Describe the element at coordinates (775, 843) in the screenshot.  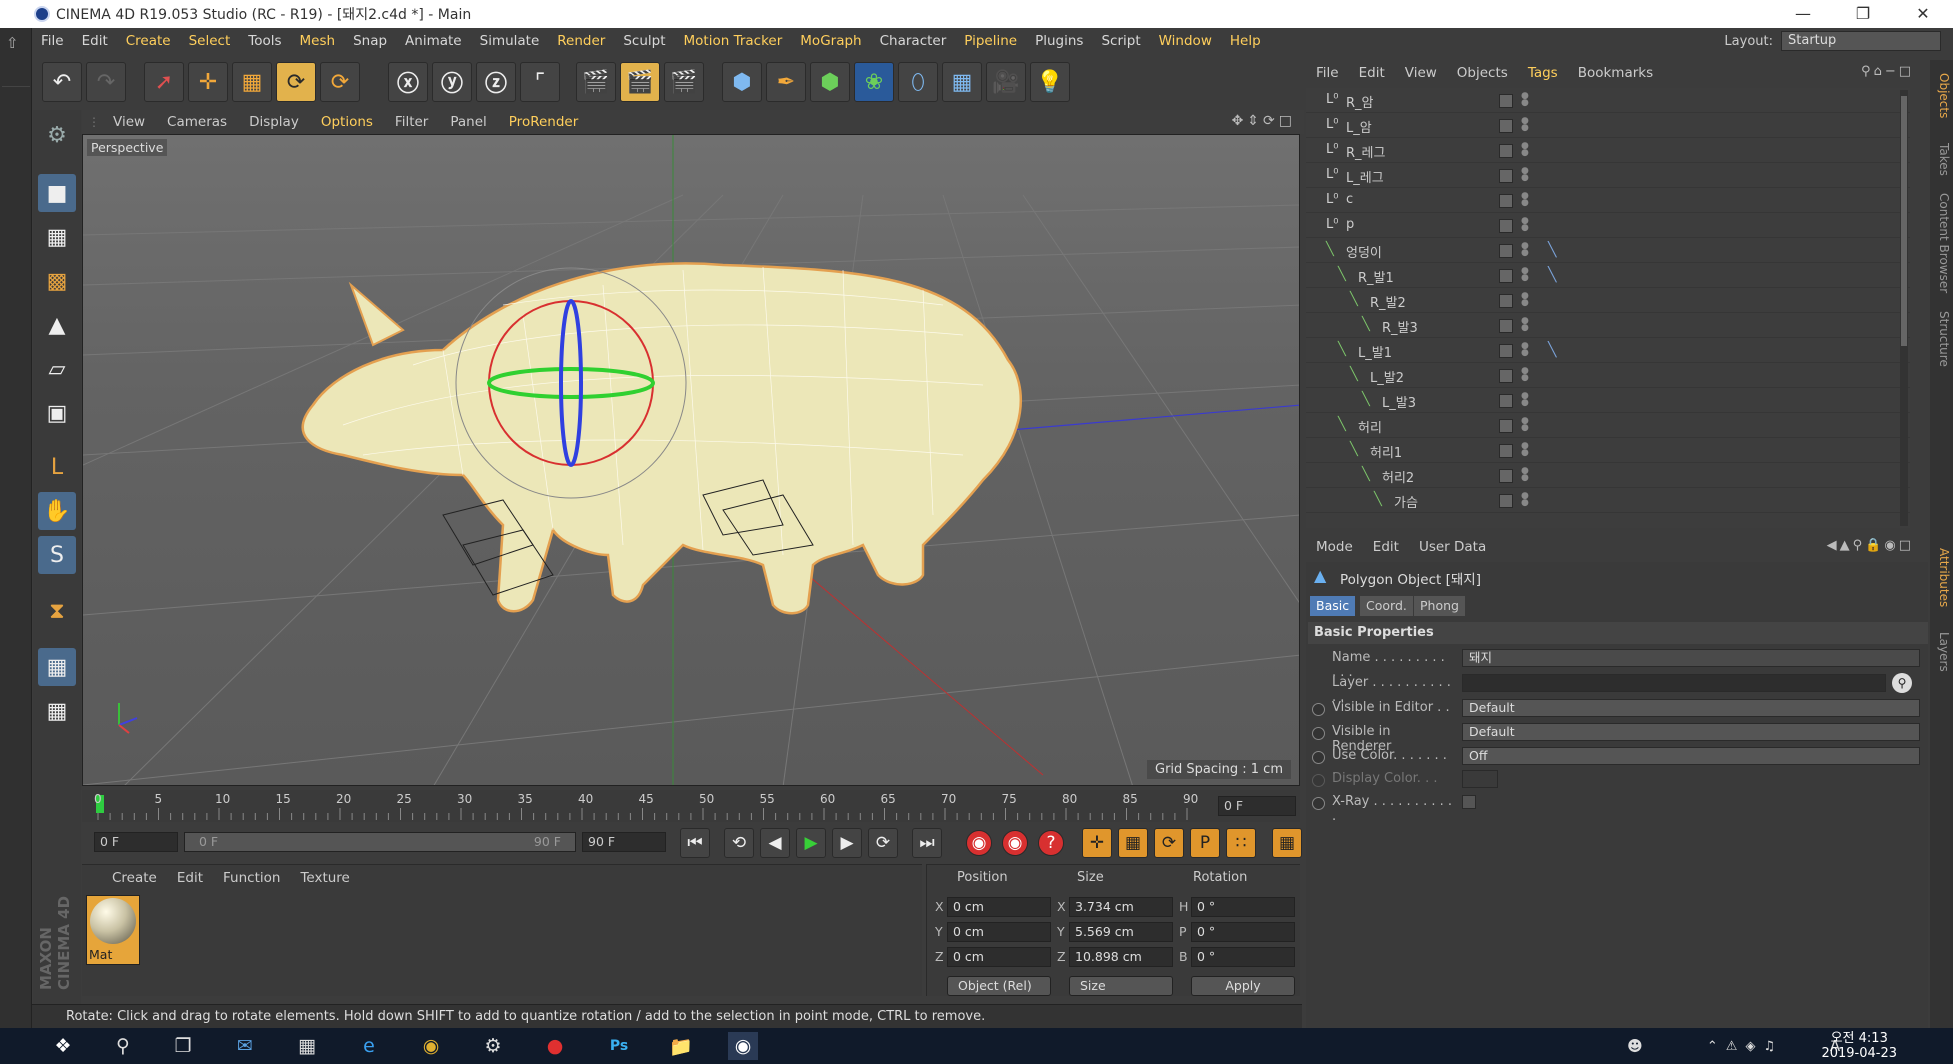
I see `previous-frame-icon: ◀` at that location.